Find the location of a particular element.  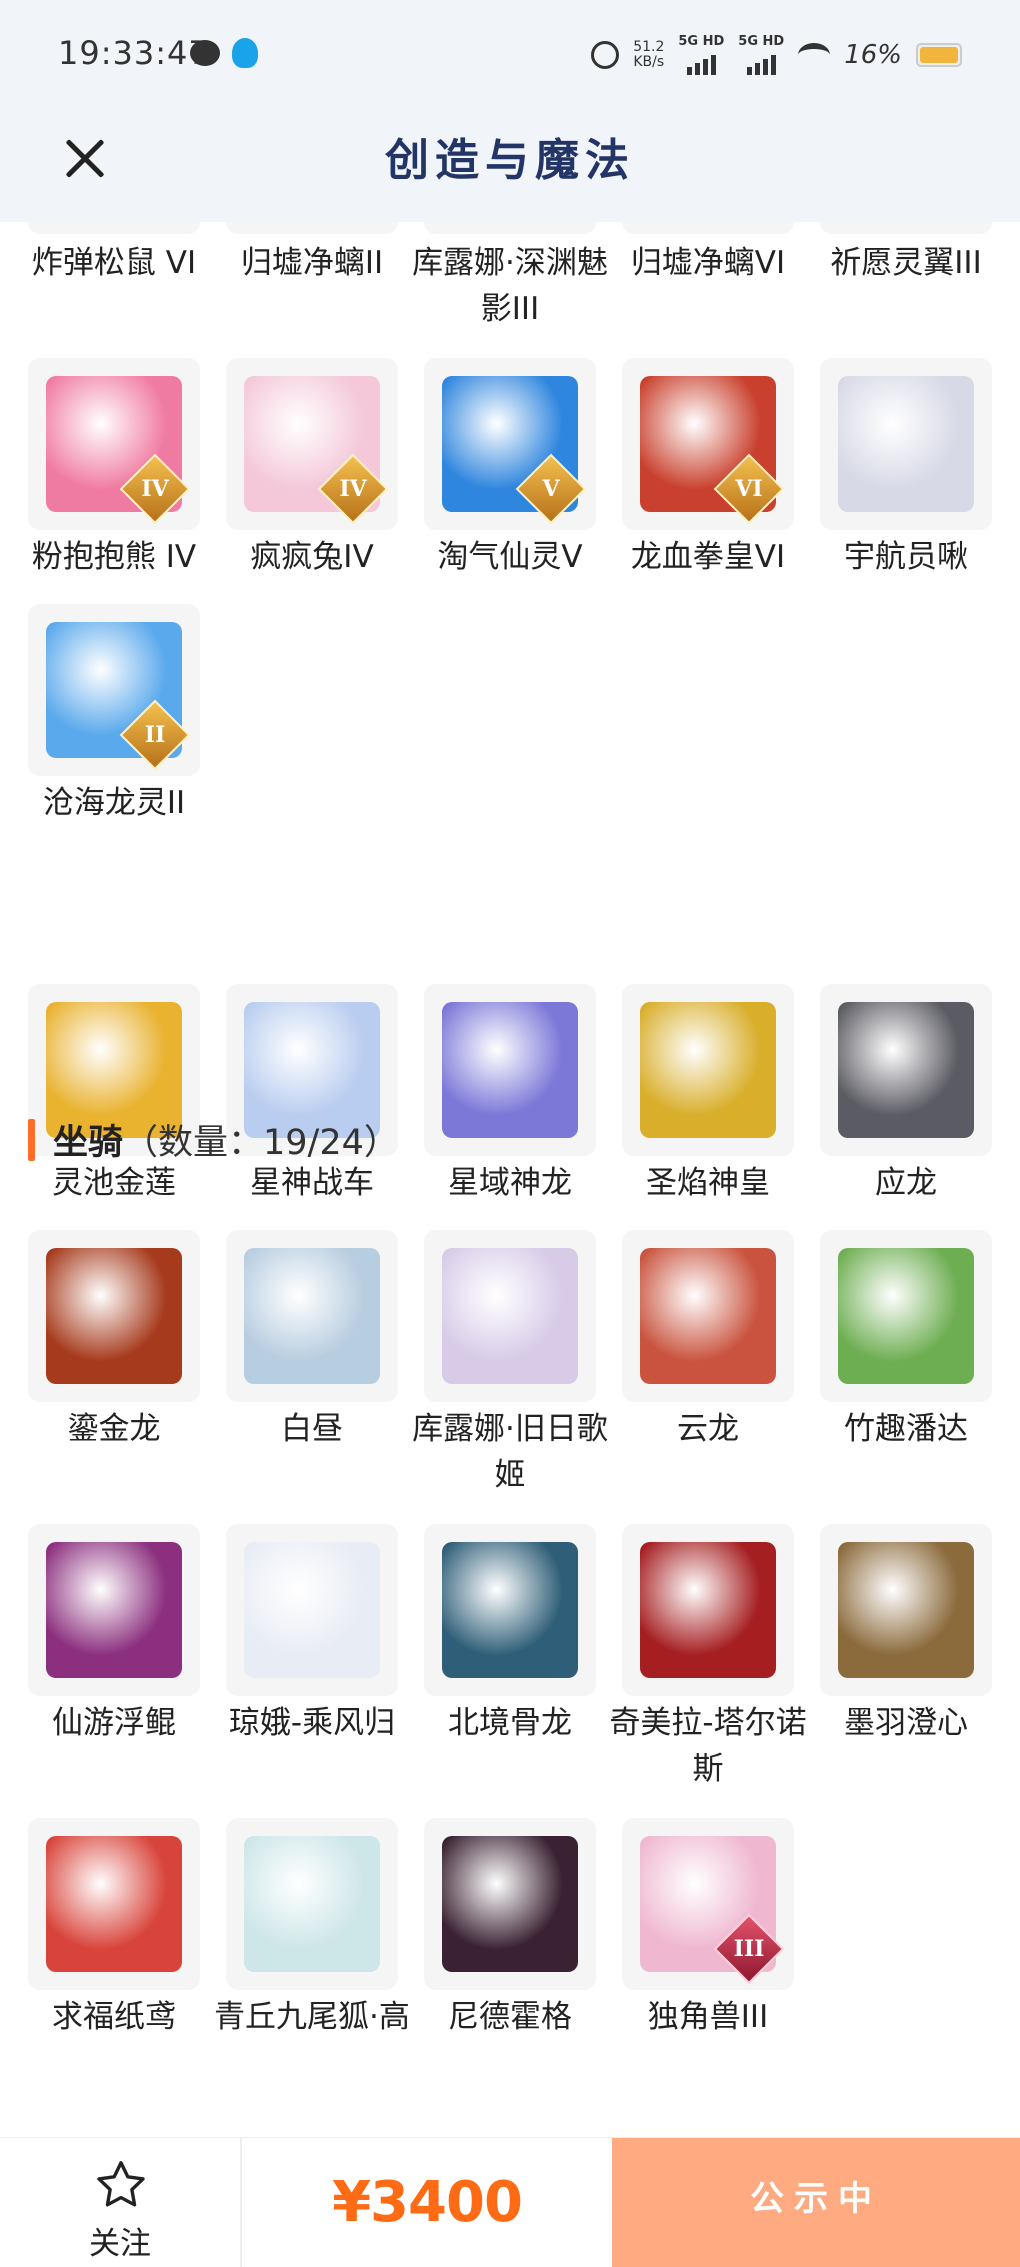

mount-item: 应龙 is located at coordinates (906, 1095).